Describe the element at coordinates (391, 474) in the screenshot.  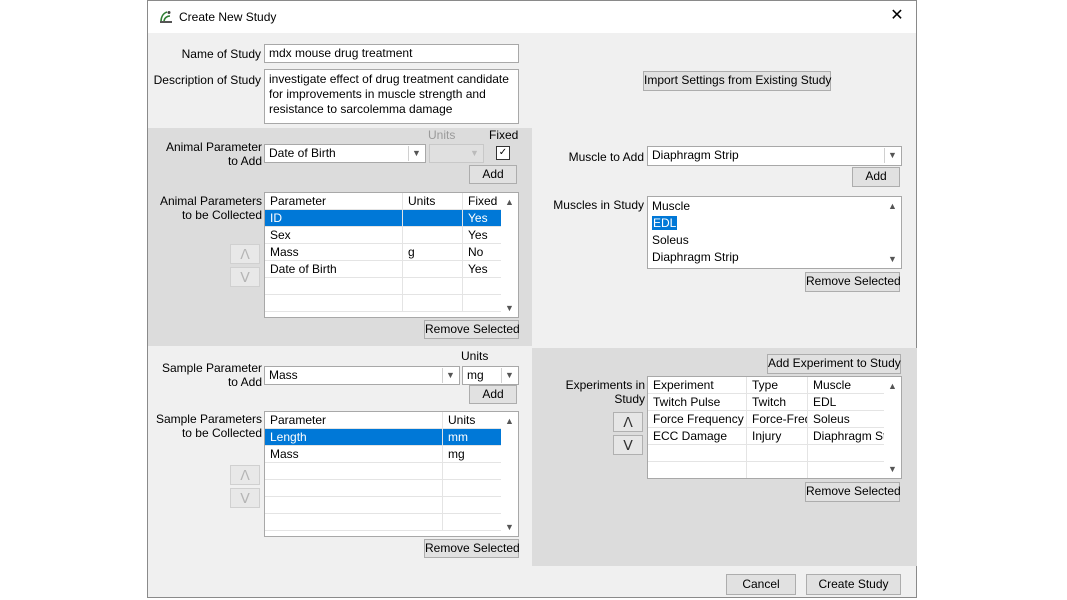
I see `sample-parameters-table: Parameter Units Length mm Mass mg ▲ ▼` at that location.